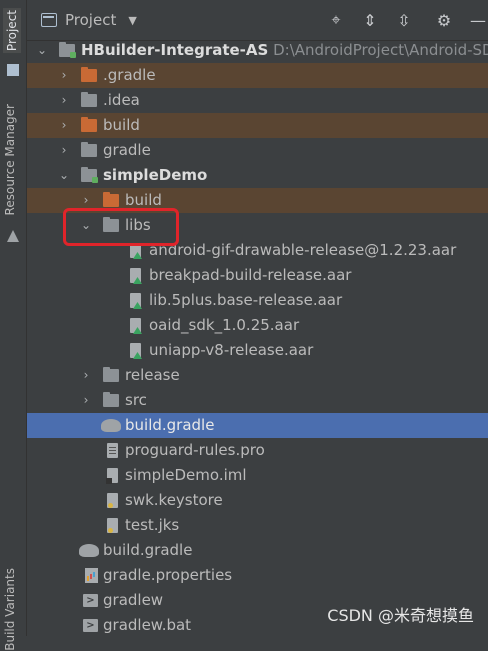 Image resolution: width=488 pixels, height=651 pixels. What do you see at coordinates (231, 350) in the screenshot?
I see `tree-label: uniapp-v8-release.aar` at bounding box center [231, 350].